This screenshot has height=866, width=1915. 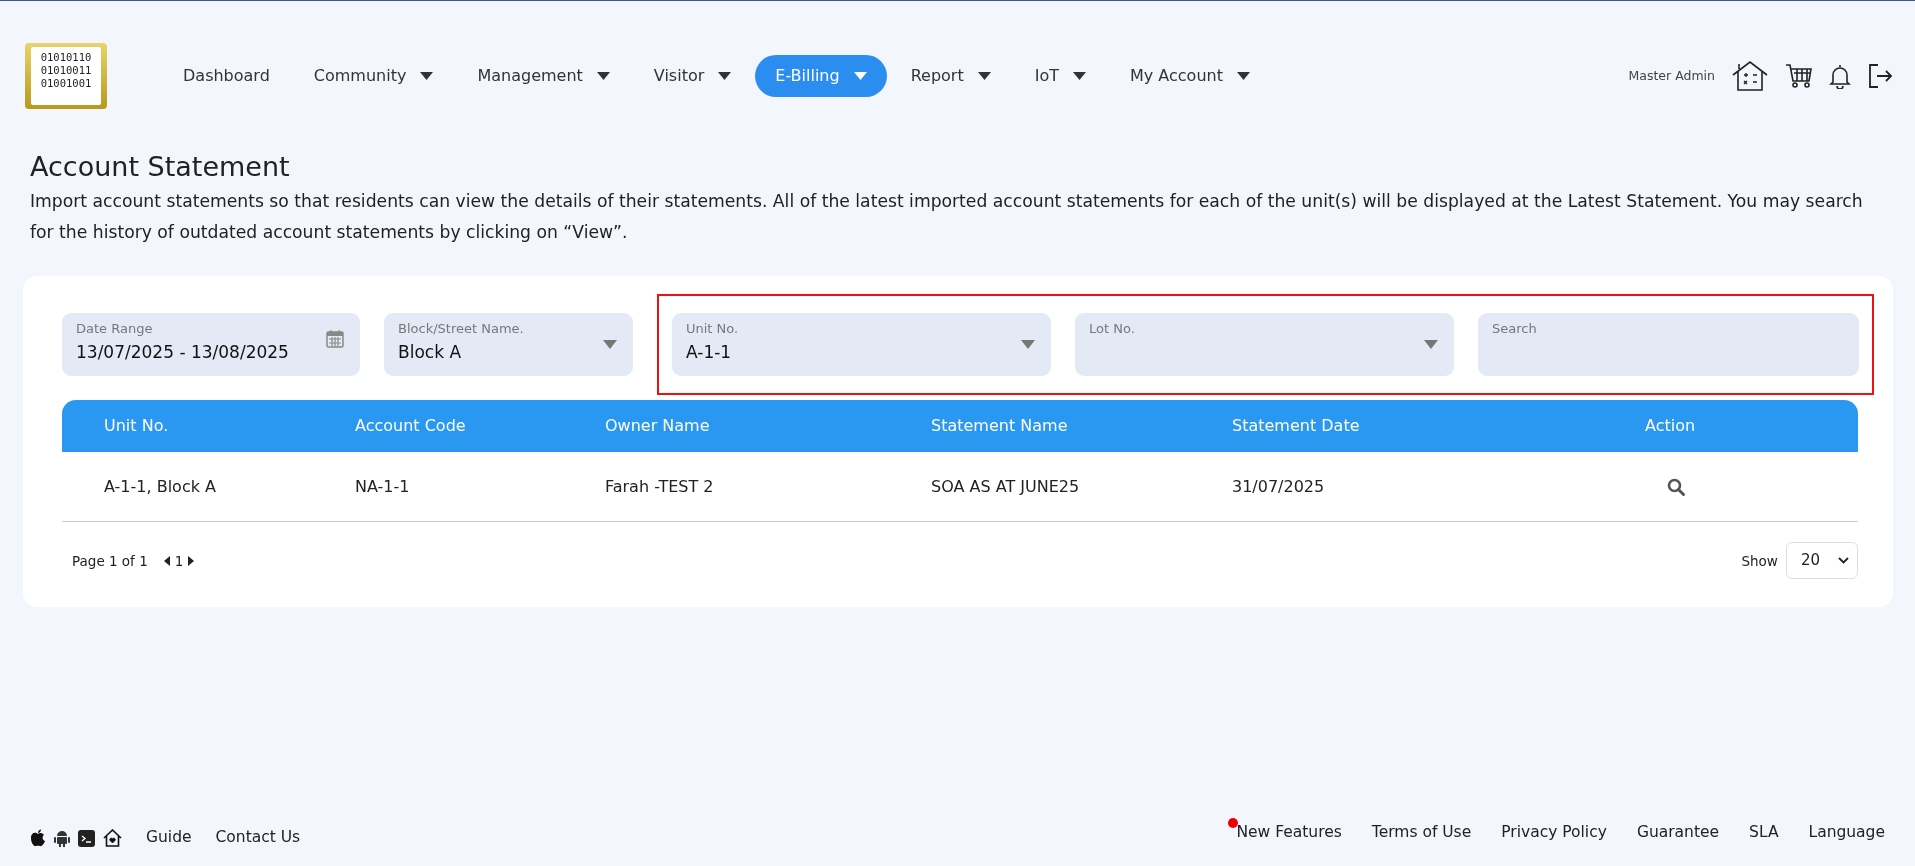 What do you see at coordinates (1821, 560) in the screenshot?
I see `page-size-select: 20` at bounding box center [1821, 560].